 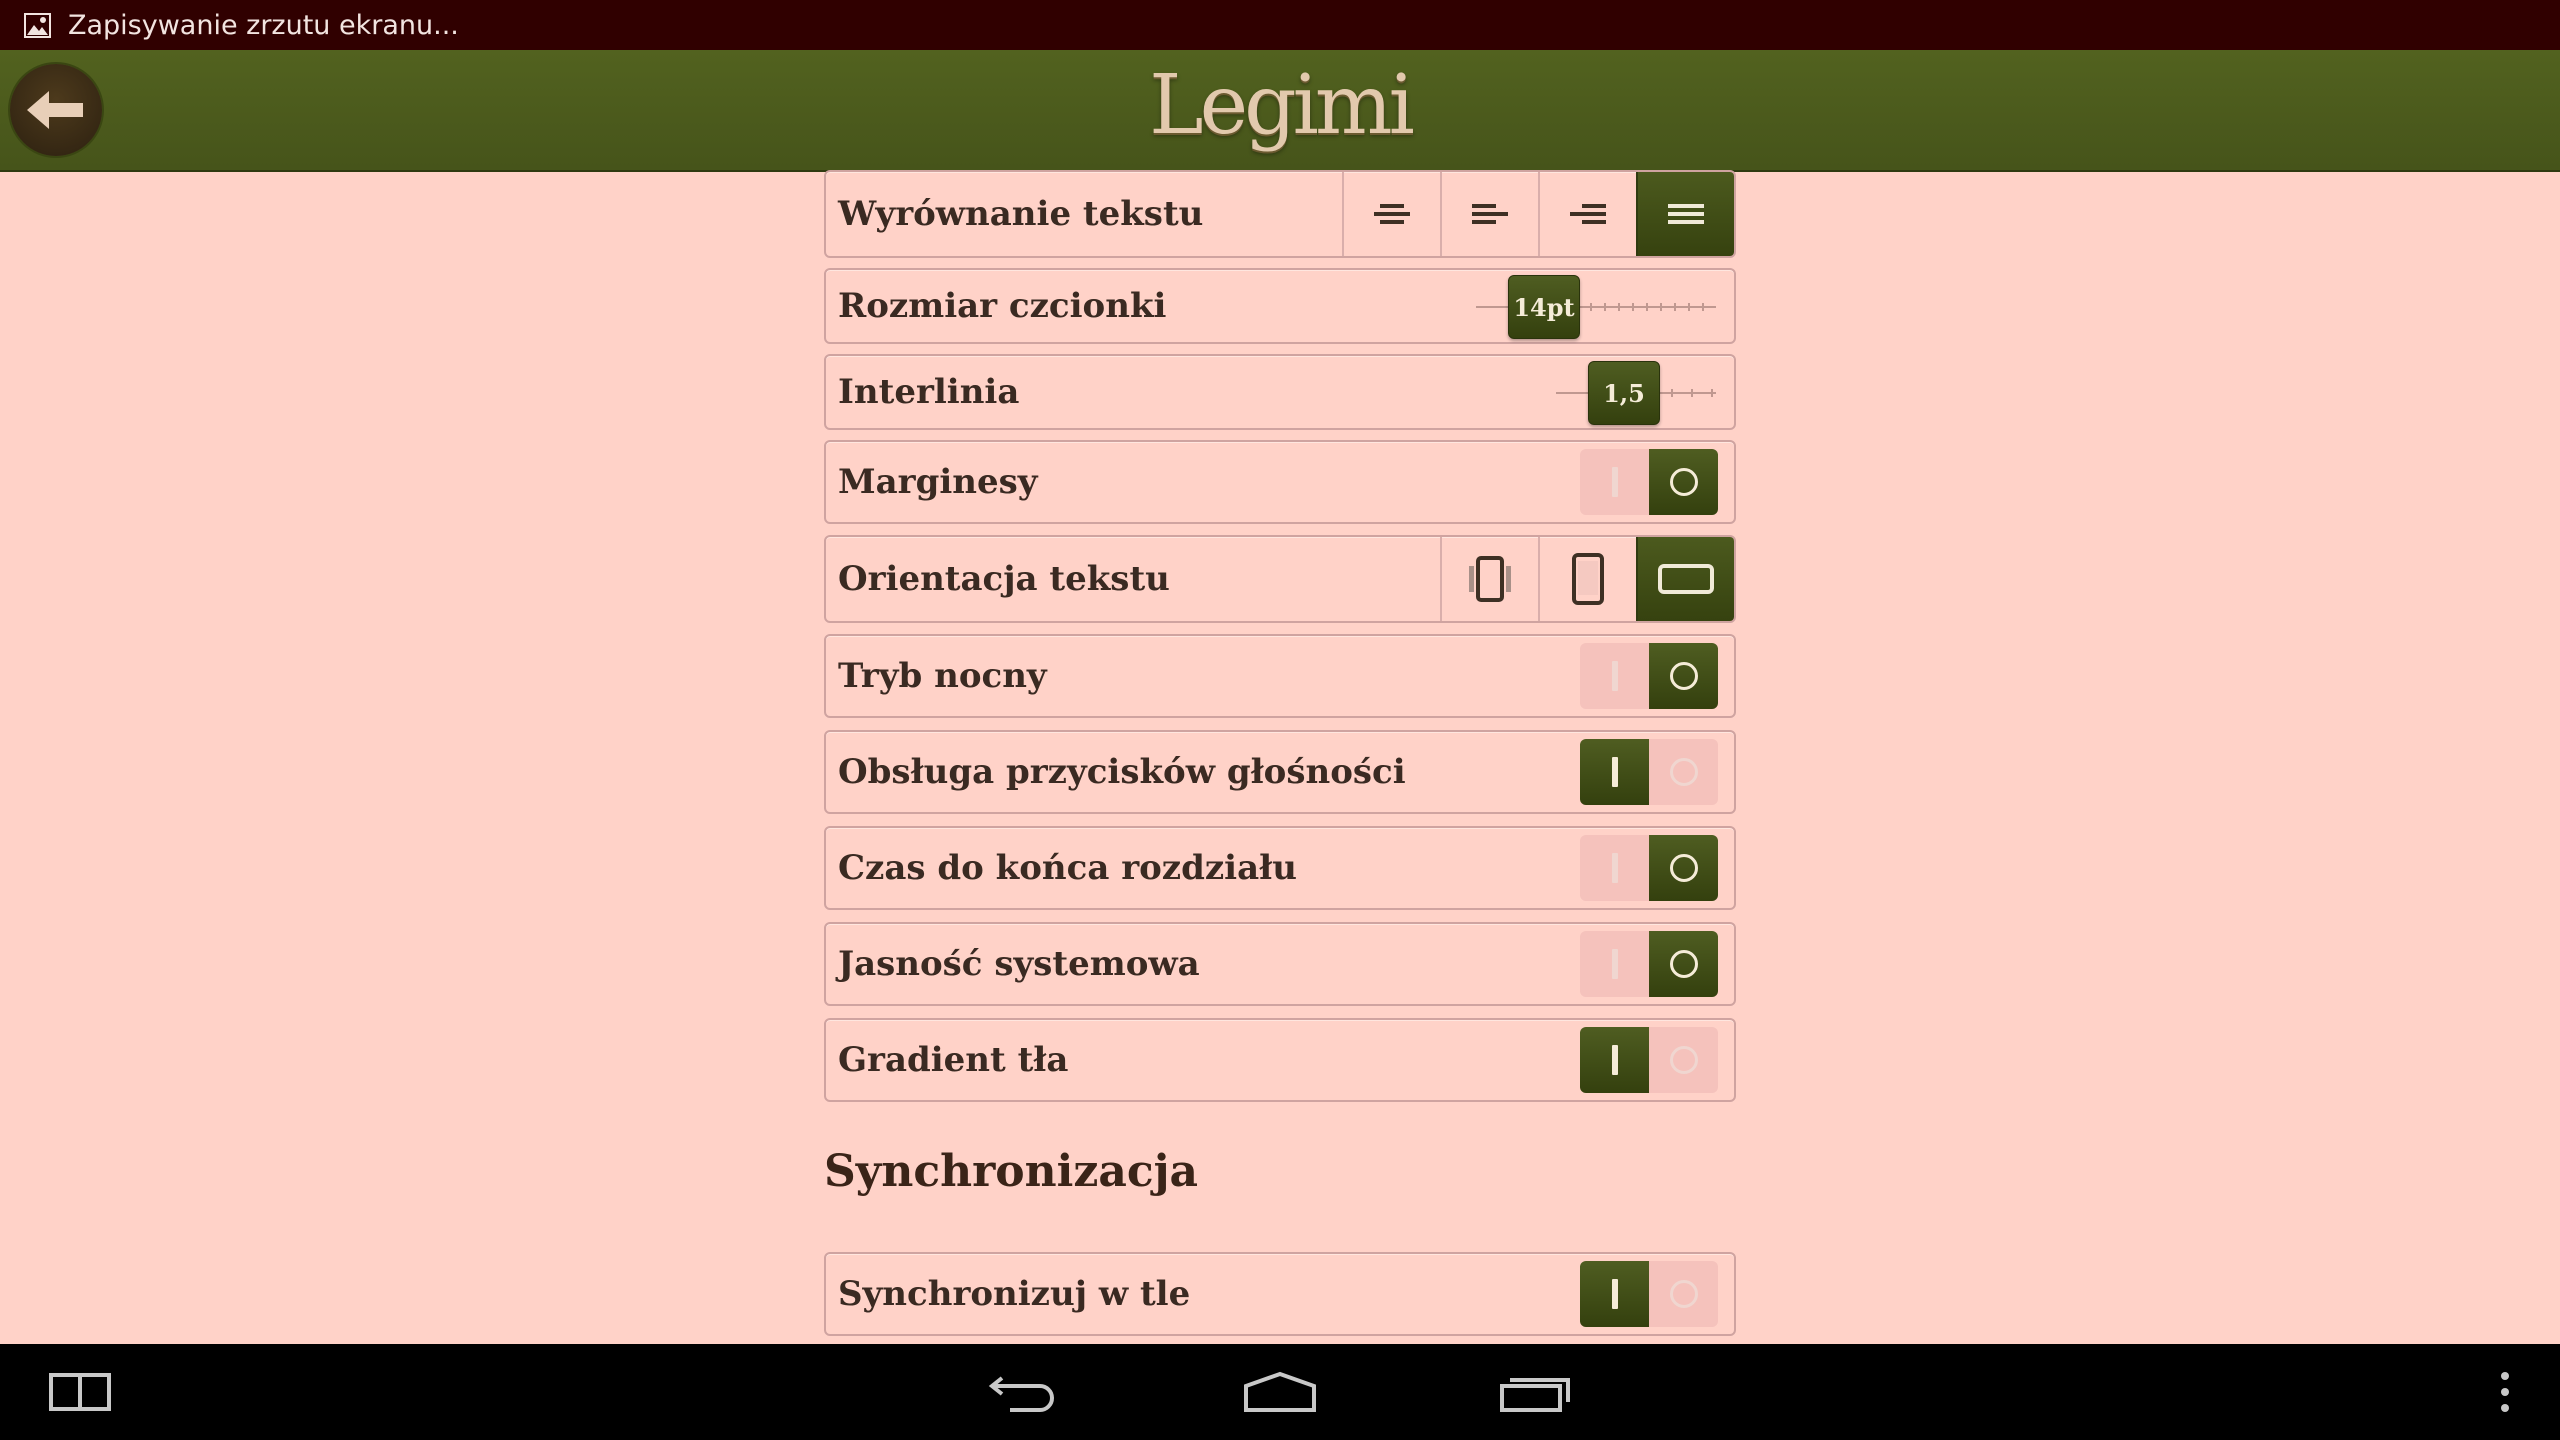 What do you see at coordinates (1021, 214) in the screenshot?
I see `text-alignment-label: Wyrównanie tekstu` at bounding box center [1021, 214].